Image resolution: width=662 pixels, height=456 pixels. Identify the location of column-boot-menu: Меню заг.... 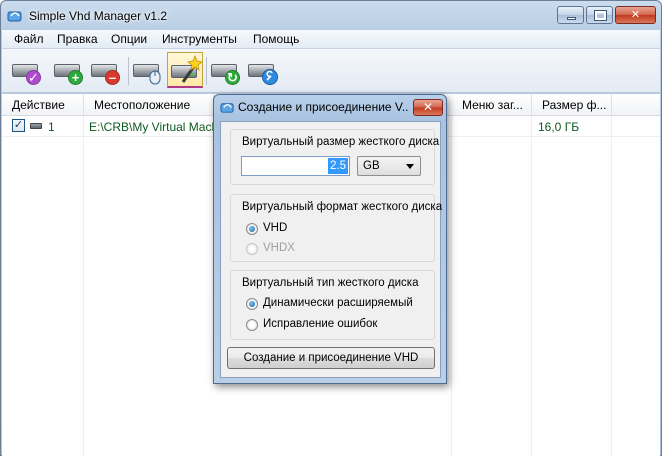
(492, 105).